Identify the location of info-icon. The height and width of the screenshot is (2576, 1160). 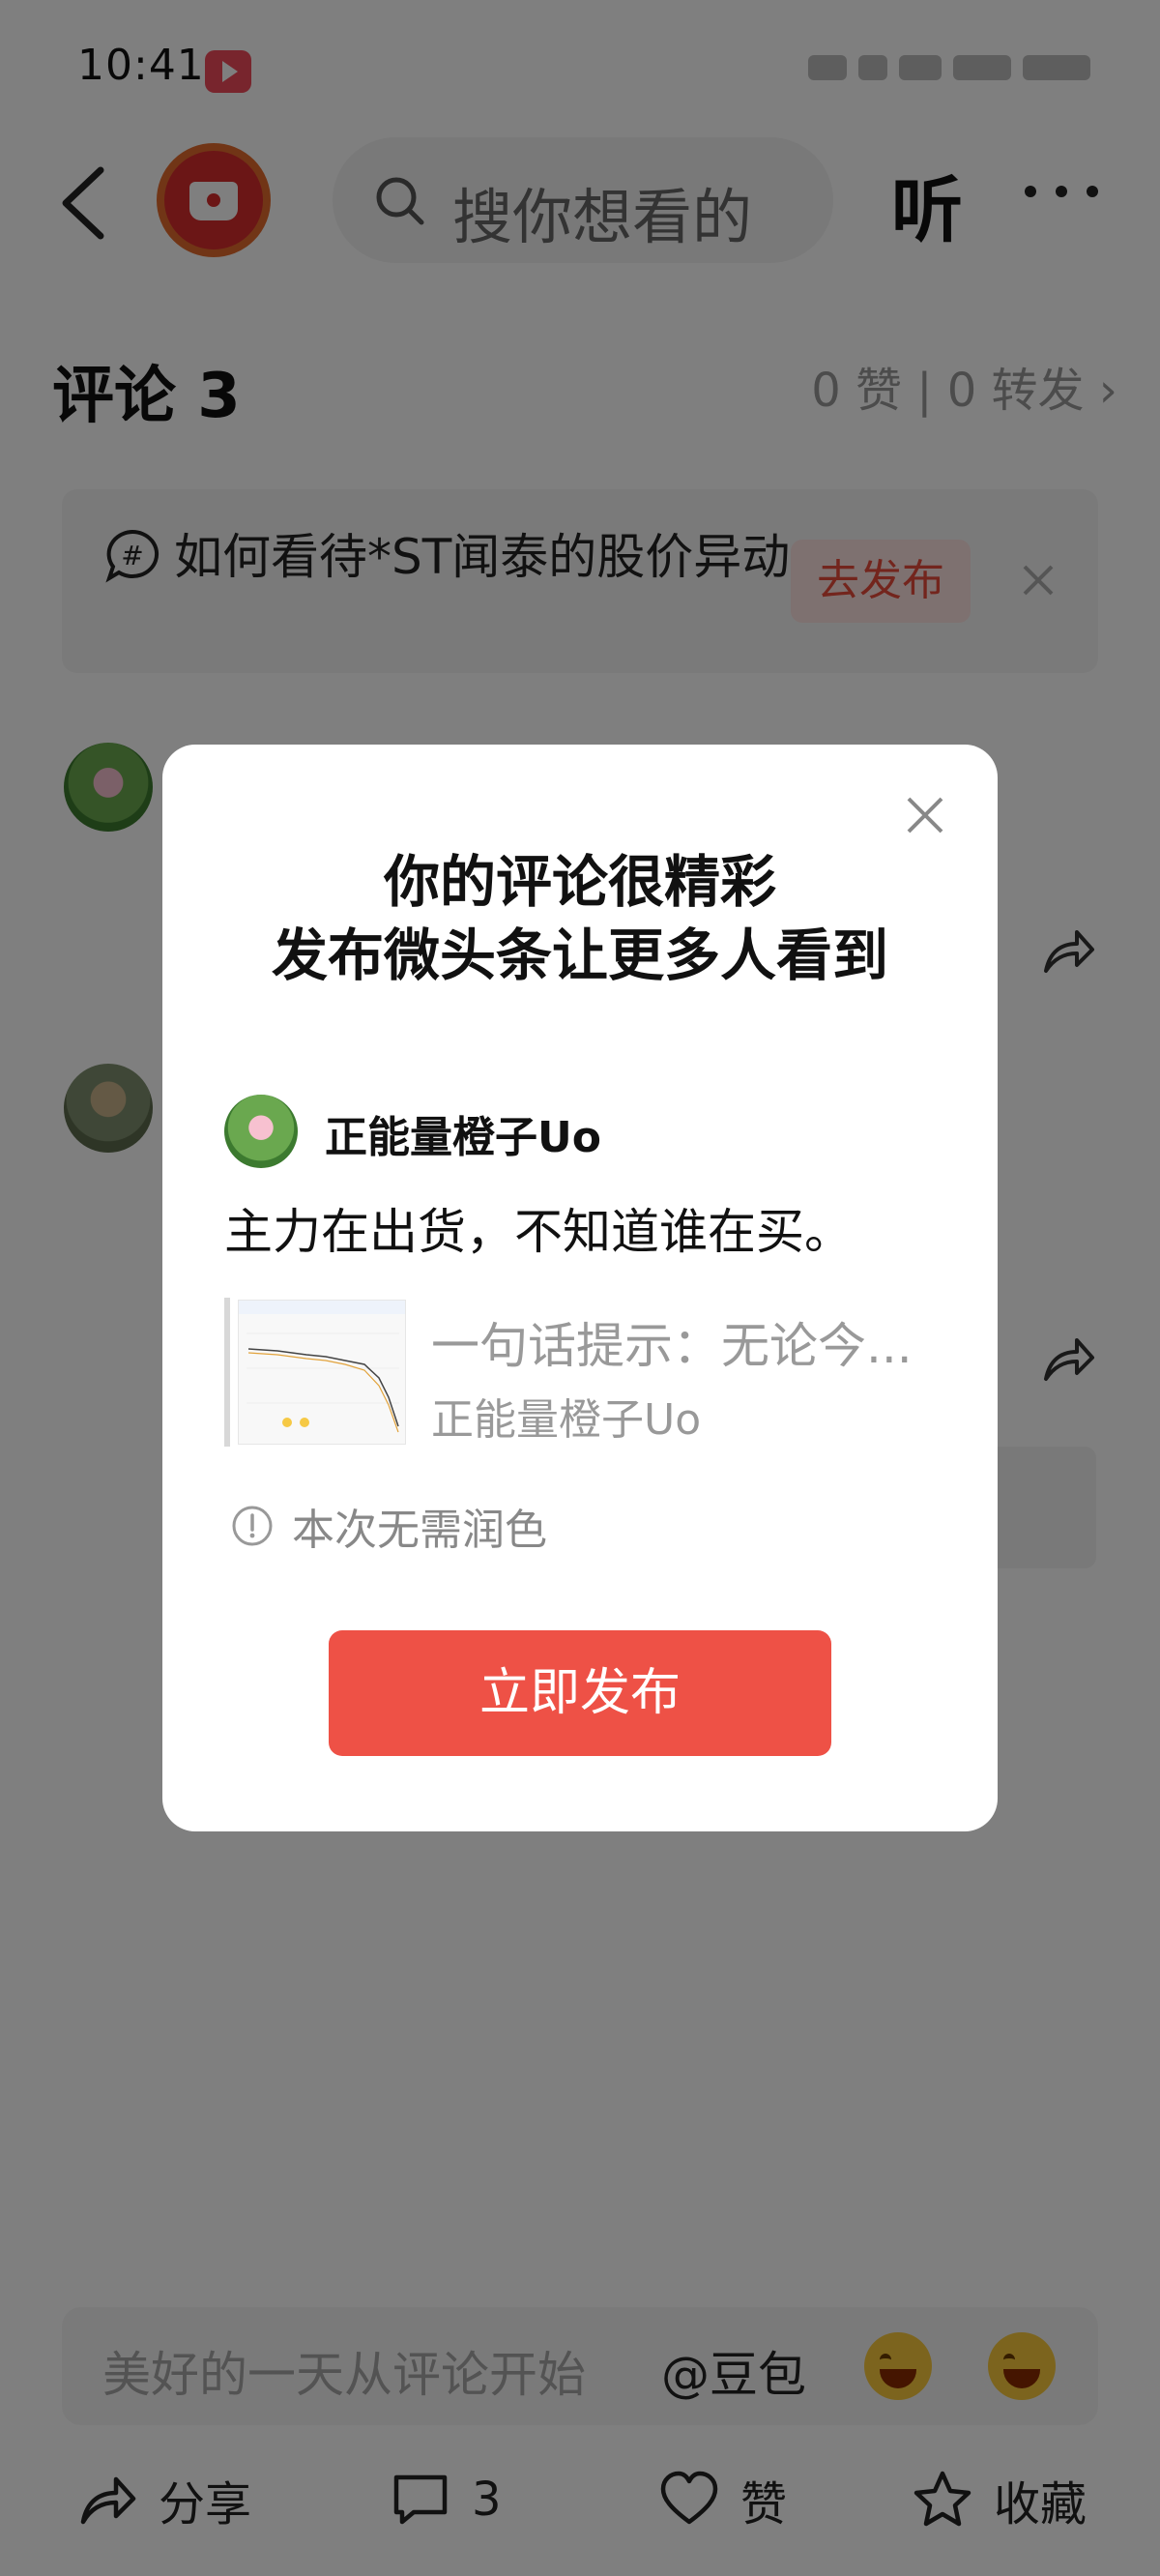
(252, 1526).